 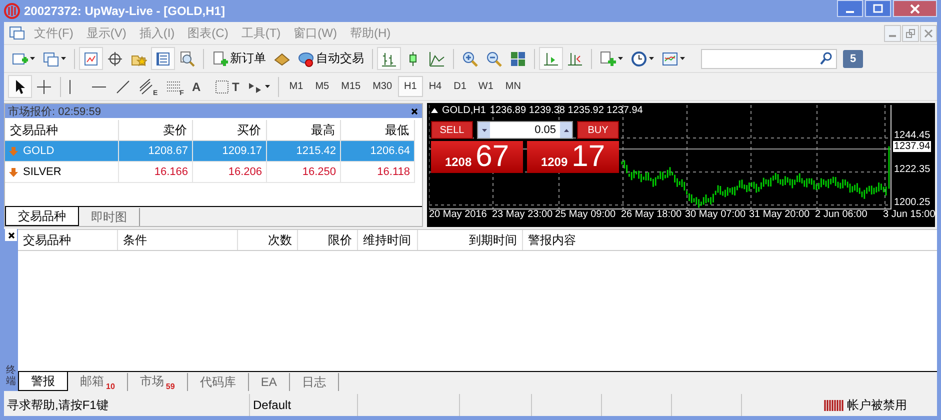 What do you see at coordinates (54, 111) in the screenshot?
I see `panel-title: 市场报价: 02:59:59` at bounding box center [54, 111].